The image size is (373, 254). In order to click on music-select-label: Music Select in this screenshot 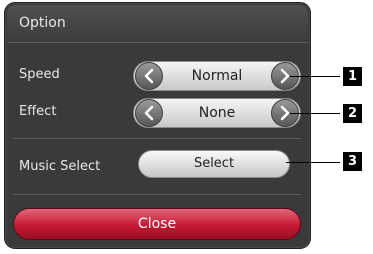, I will do `click(60, 166)`.